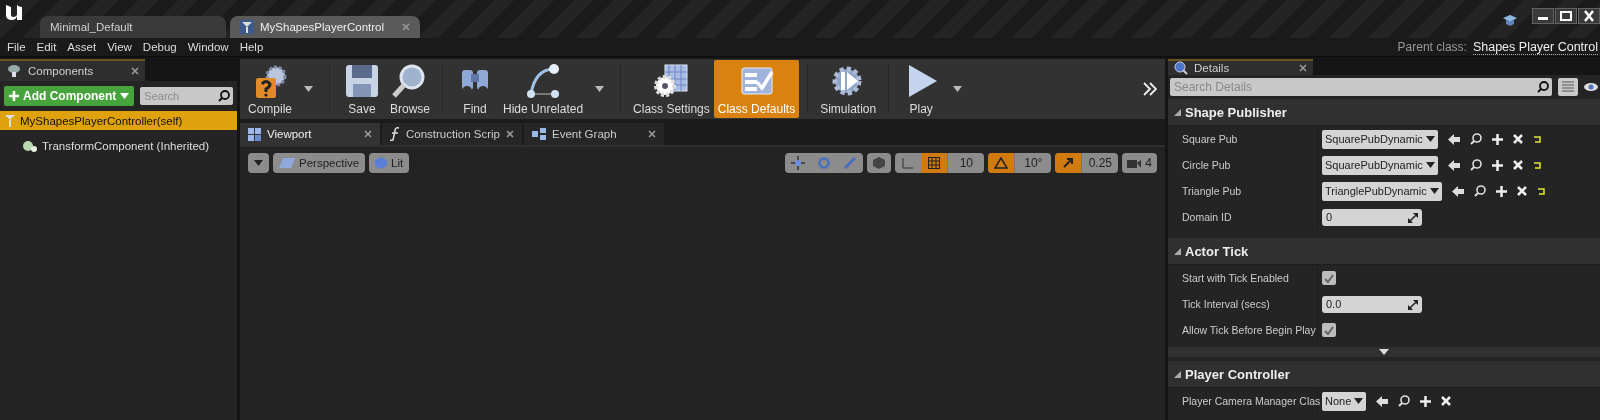 This screenshot has width=1600, height=420. Describe the element at coordinates (1243, 165) in the screenshot. I see `property-label: Circle Pub` at that location.